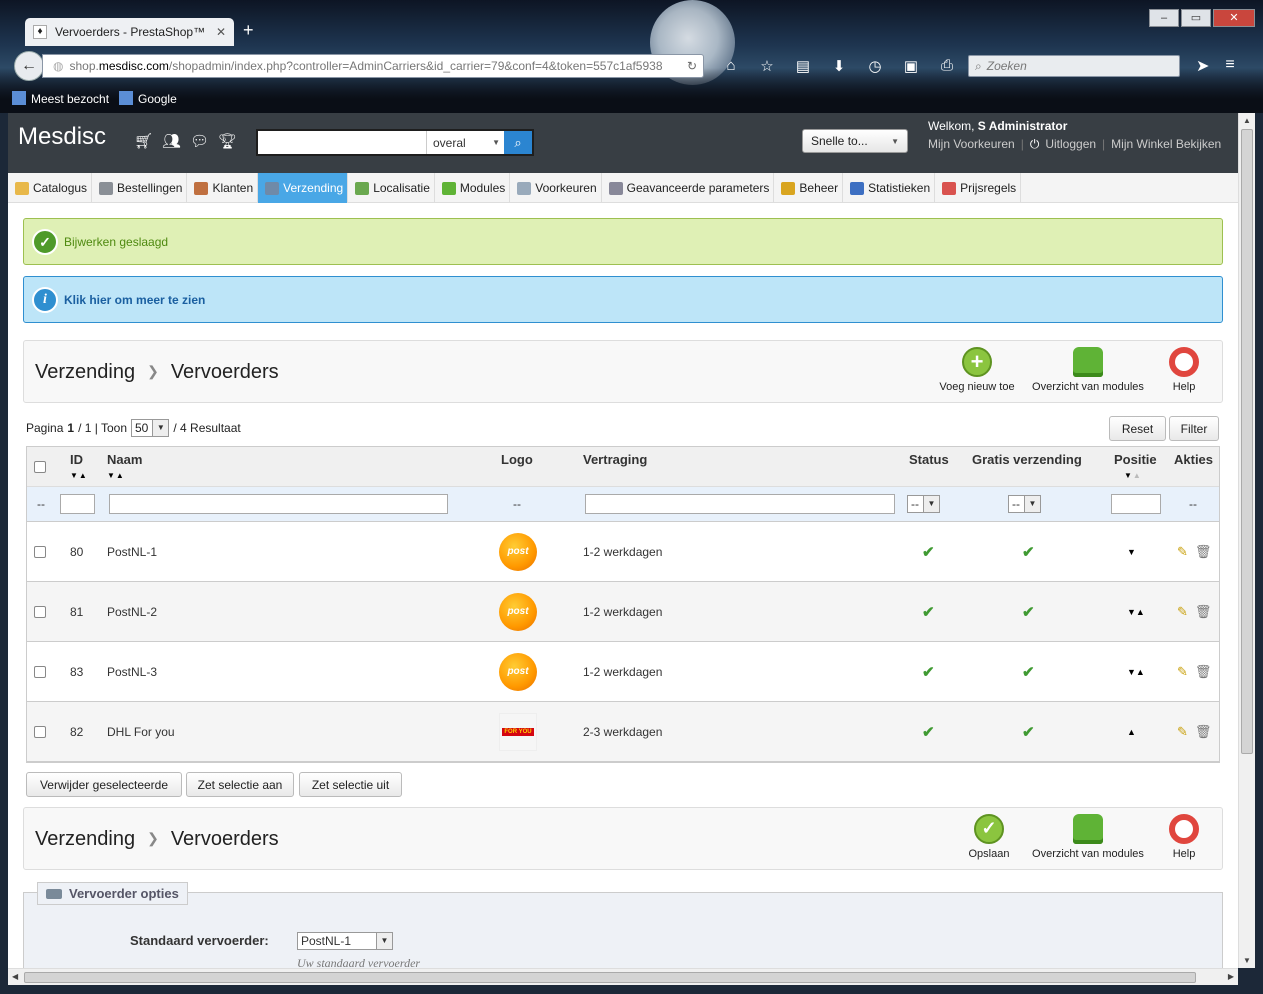  Describe the element at coordinates (345, 941) in the screenshot. I see `default-carrier-select: PostNL-1 ▼` at that location.